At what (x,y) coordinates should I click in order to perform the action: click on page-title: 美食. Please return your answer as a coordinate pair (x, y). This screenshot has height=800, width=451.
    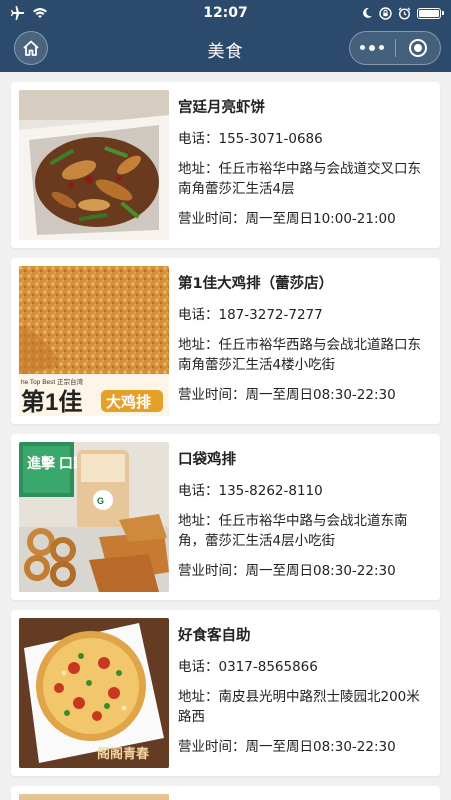
    Looking at the image, I should click on (225, 51).